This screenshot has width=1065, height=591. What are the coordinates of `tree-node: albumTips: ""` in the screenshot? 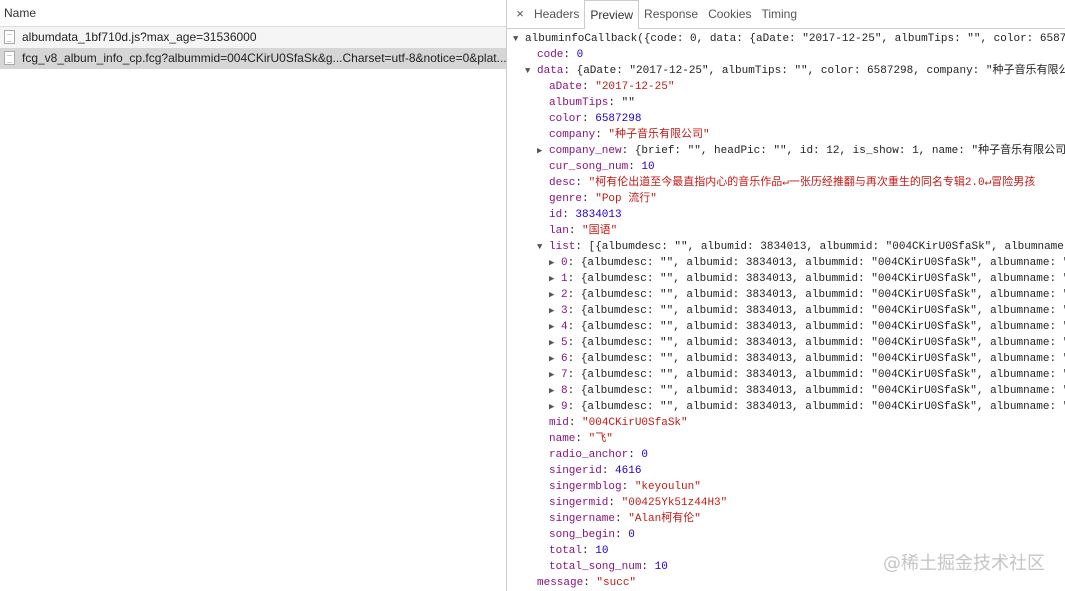 It's located at (592, 103).